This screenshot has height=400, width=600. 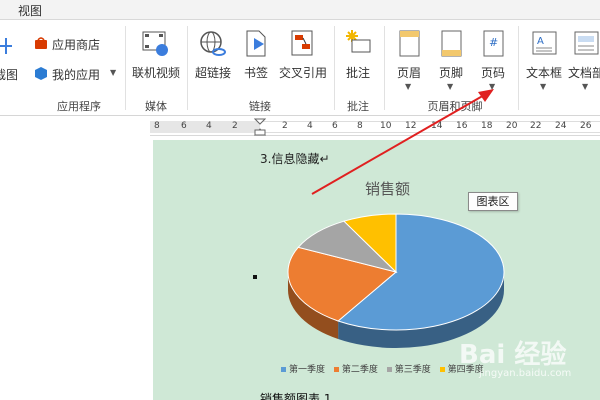 I want to click on footer-icon, so click(x=452, y=45).